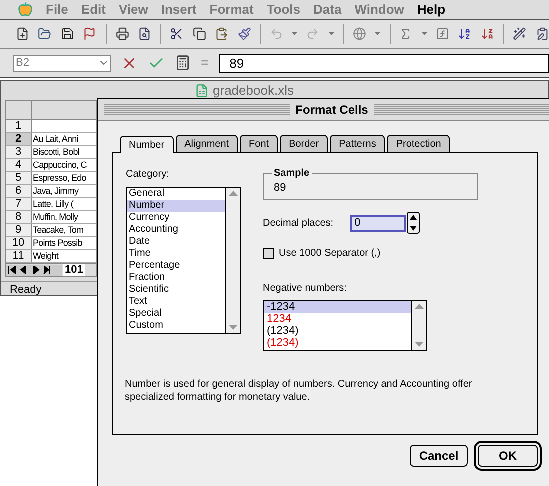 The width and height of the screenshot is (549, 486). I want to click on table-cell: Au Lait, Anni, so click(55, 139).